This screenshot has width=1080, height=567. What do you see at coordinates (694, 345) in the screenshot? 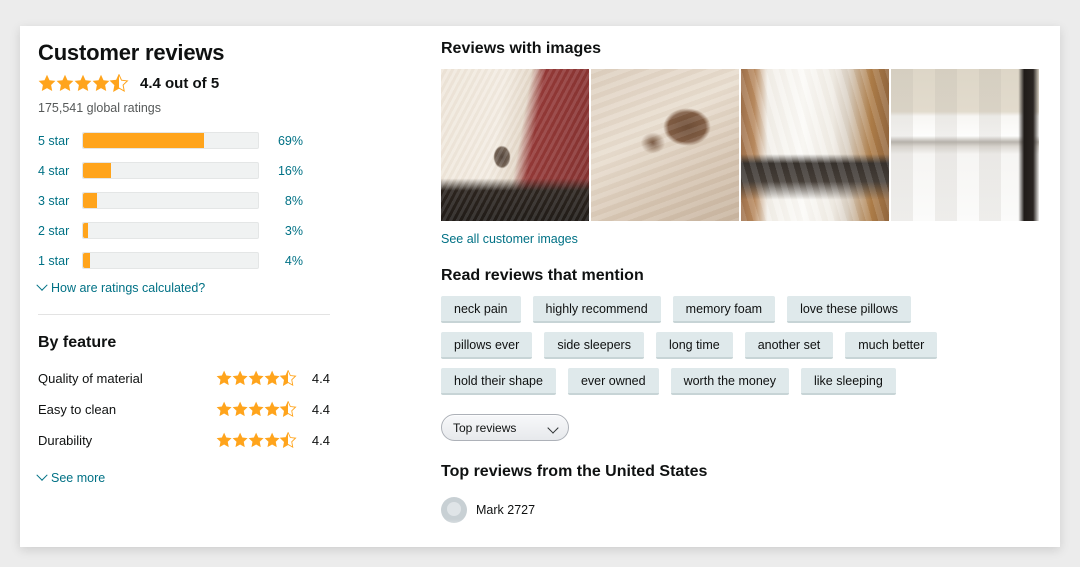
I see `mention-chip: long time` at bounding box center [694, 345].